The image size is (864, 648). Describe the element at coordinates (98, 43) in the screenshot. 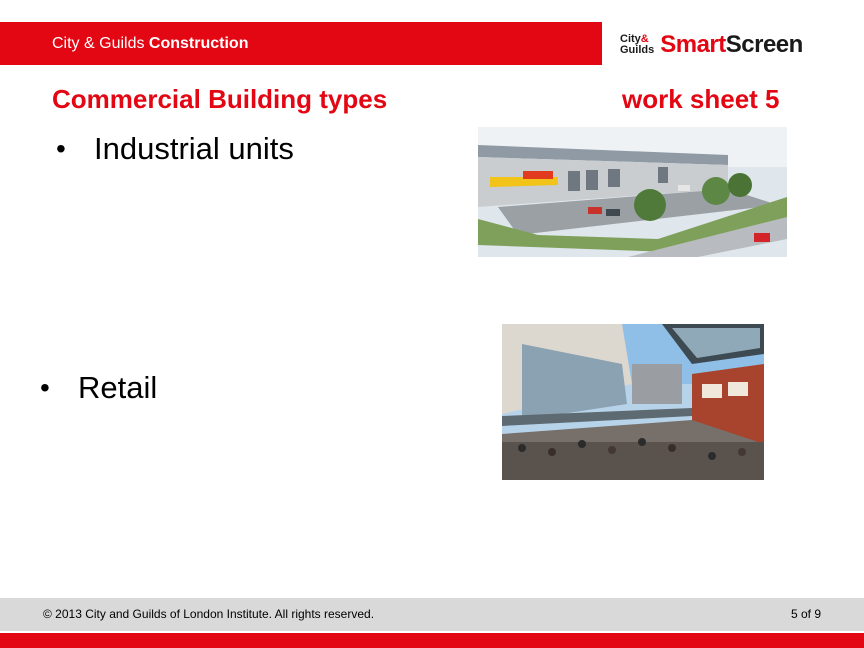

I see `header-prefix: City & Guilds` at that location.